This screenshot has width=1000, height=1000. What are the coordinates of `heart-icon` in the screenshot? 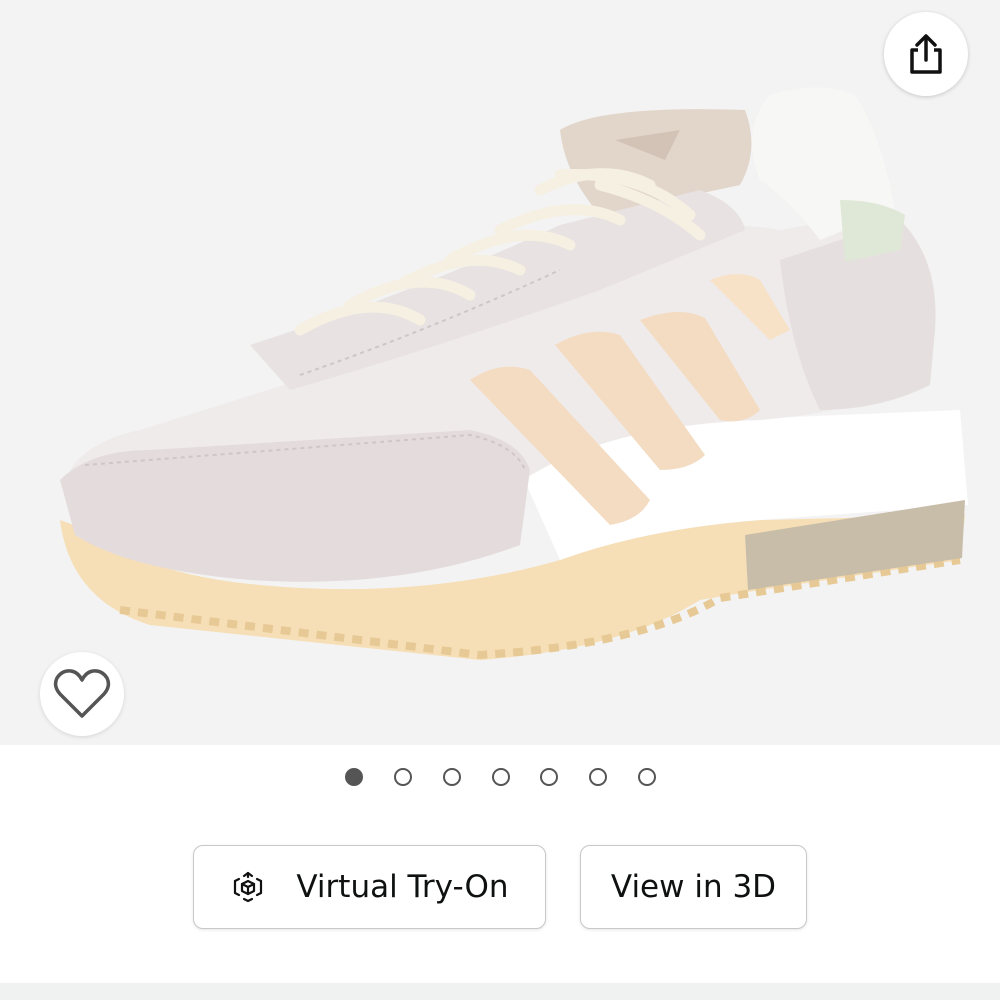 It's located at (82, 693).